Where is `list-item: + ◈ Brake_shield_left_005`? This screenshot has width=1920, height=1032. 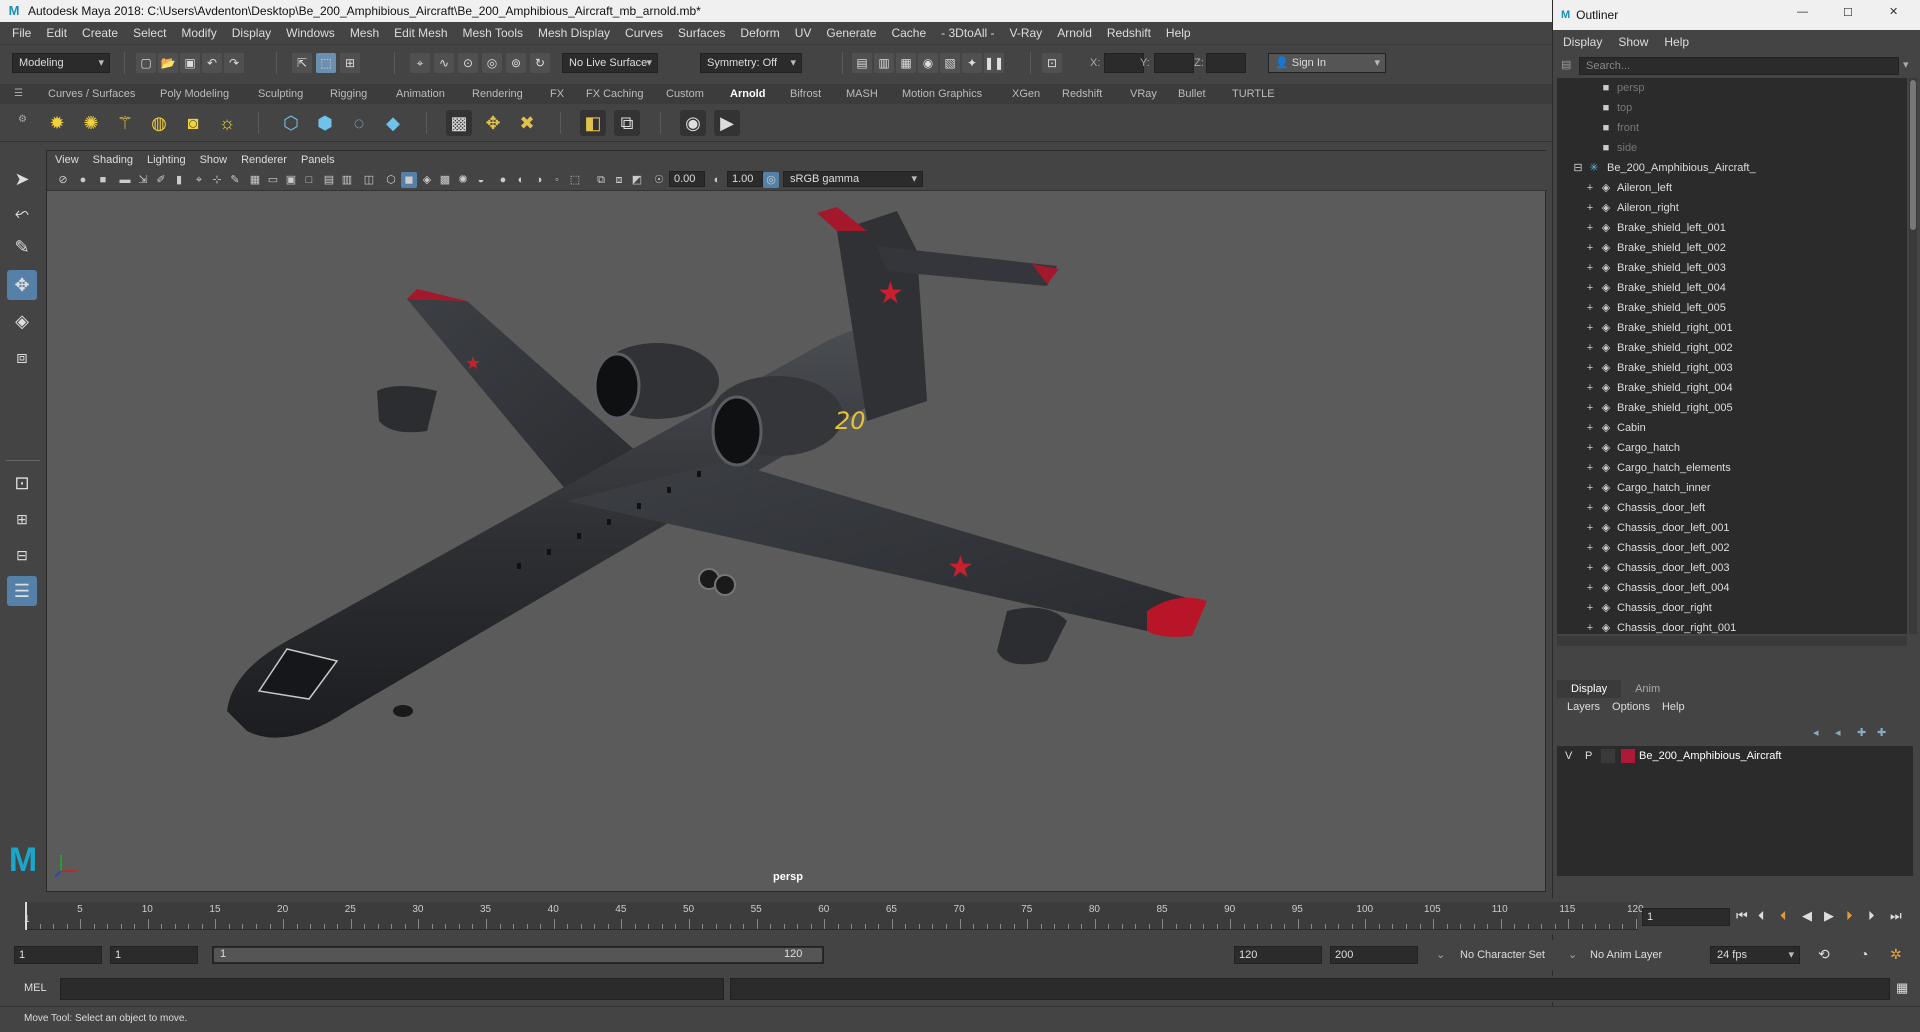
list-item: + ◈ Brake_shield_left_005 is located at coordinates (1732, 308).